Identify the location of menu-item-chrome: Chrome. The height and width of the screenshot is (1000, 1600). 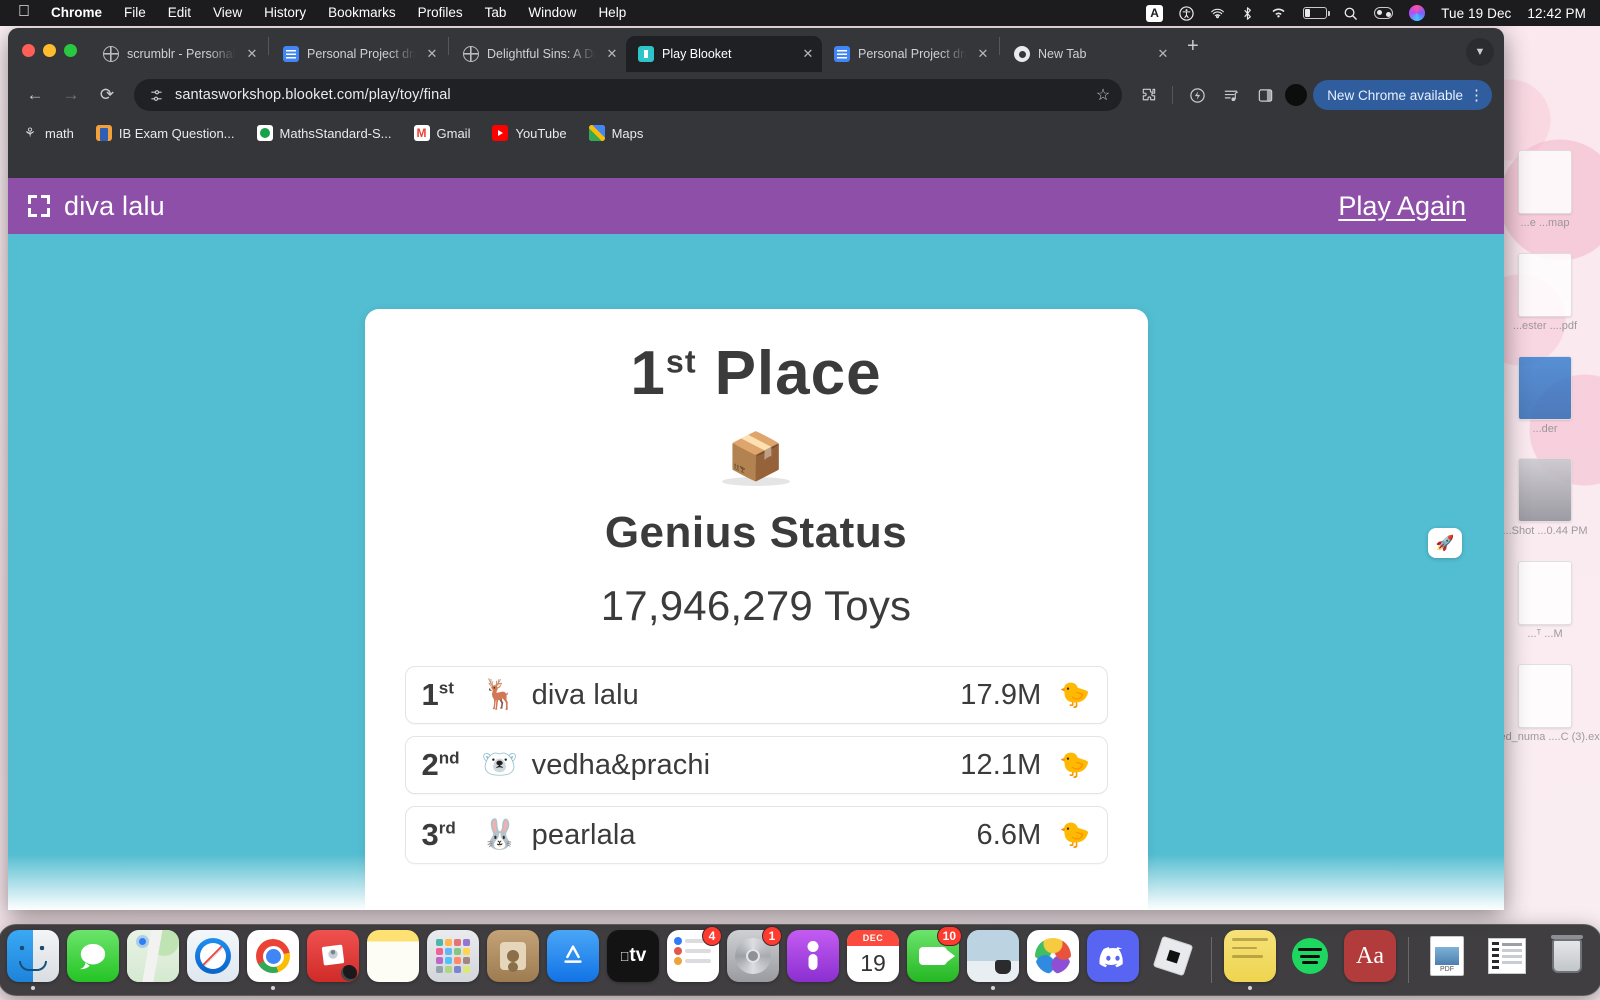
(76, 13).